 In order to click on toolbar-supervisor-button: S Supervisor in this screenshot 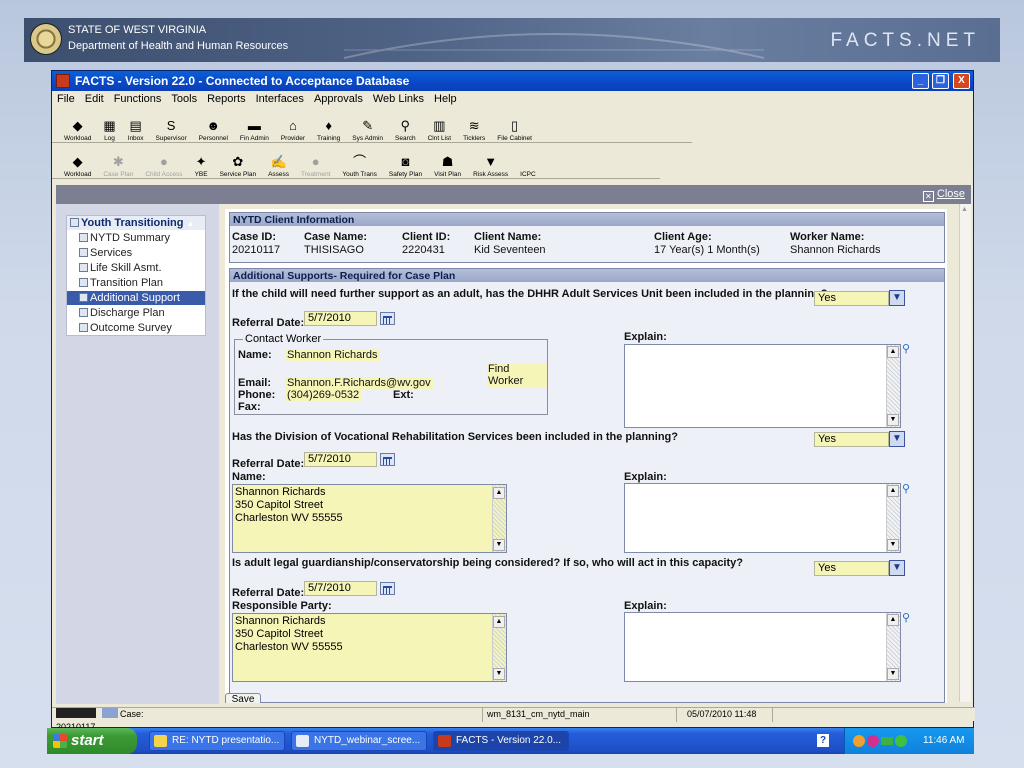, I will do `click(171, 125)`.